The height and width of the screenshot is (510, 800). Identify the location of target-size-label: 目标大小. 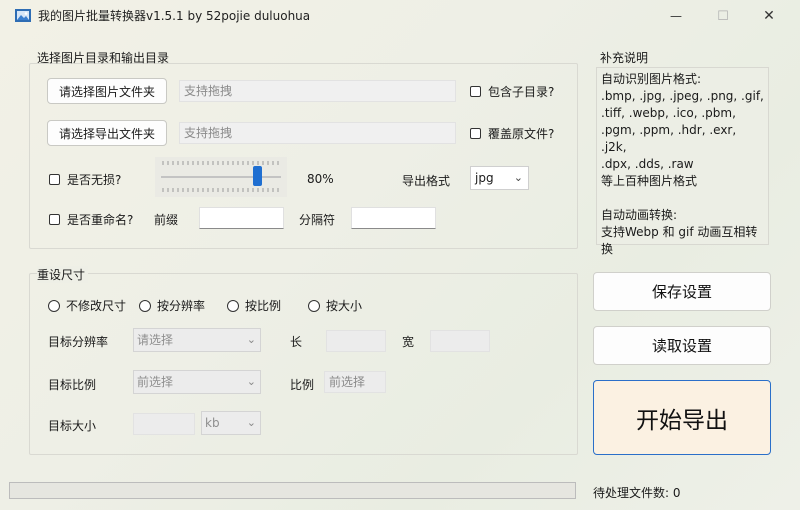
(72, 426).